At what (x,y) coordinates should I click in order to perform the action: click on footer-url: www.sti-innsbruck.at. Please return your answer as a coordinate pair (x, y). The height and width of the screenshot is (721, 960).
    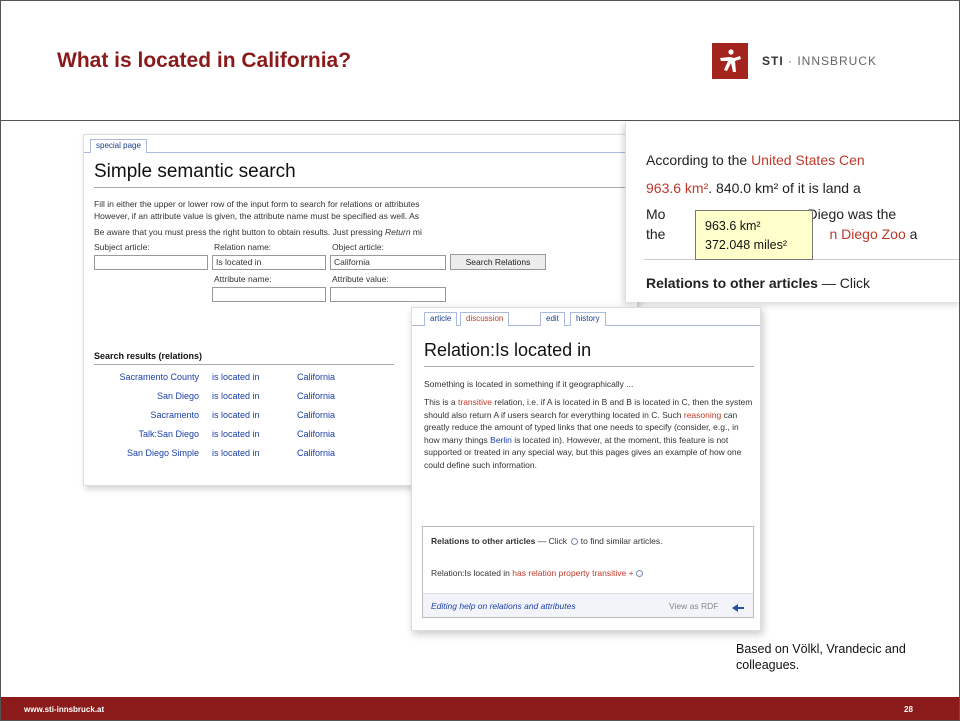
    Looking at the image, I should click on (64, 709).